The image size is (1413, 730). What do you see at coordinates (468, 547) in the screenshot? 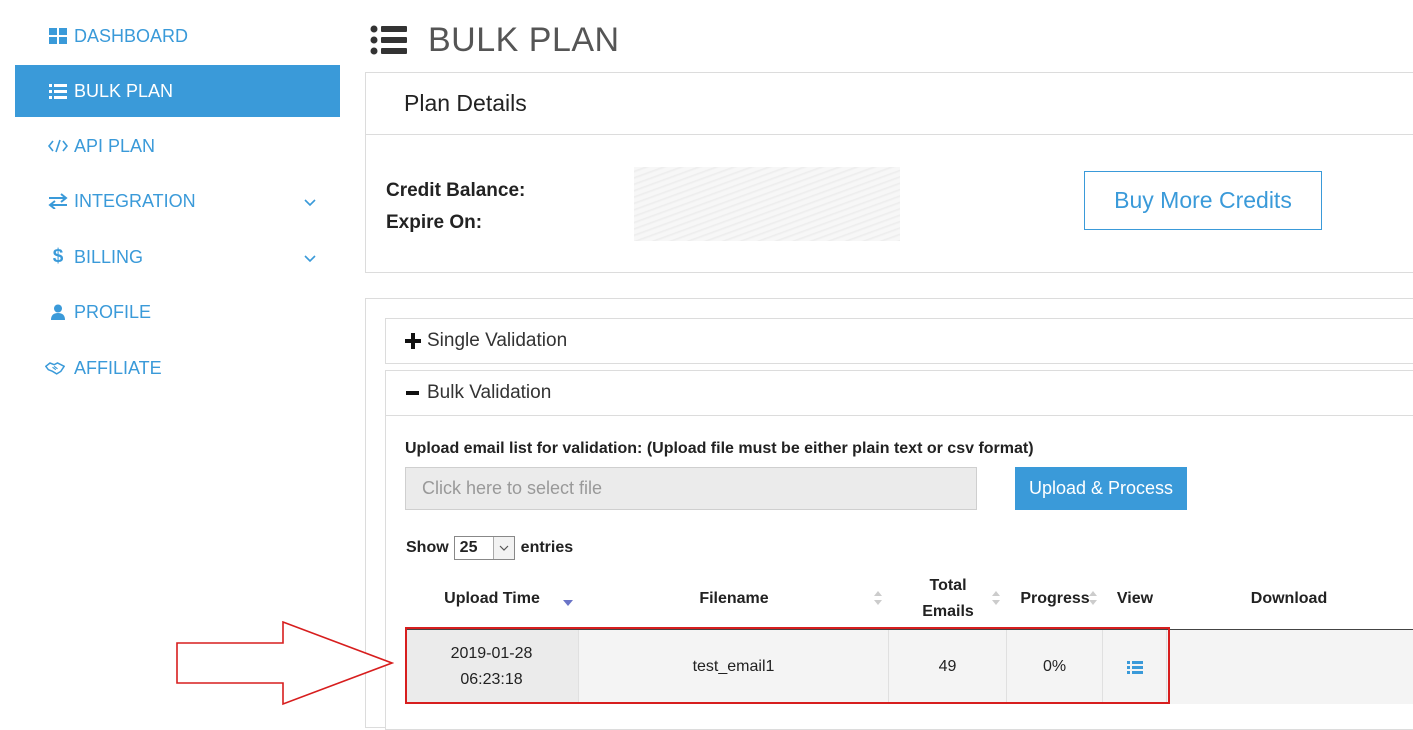
I see `entries-selected-value: 25` at bounding box center [468, 547].